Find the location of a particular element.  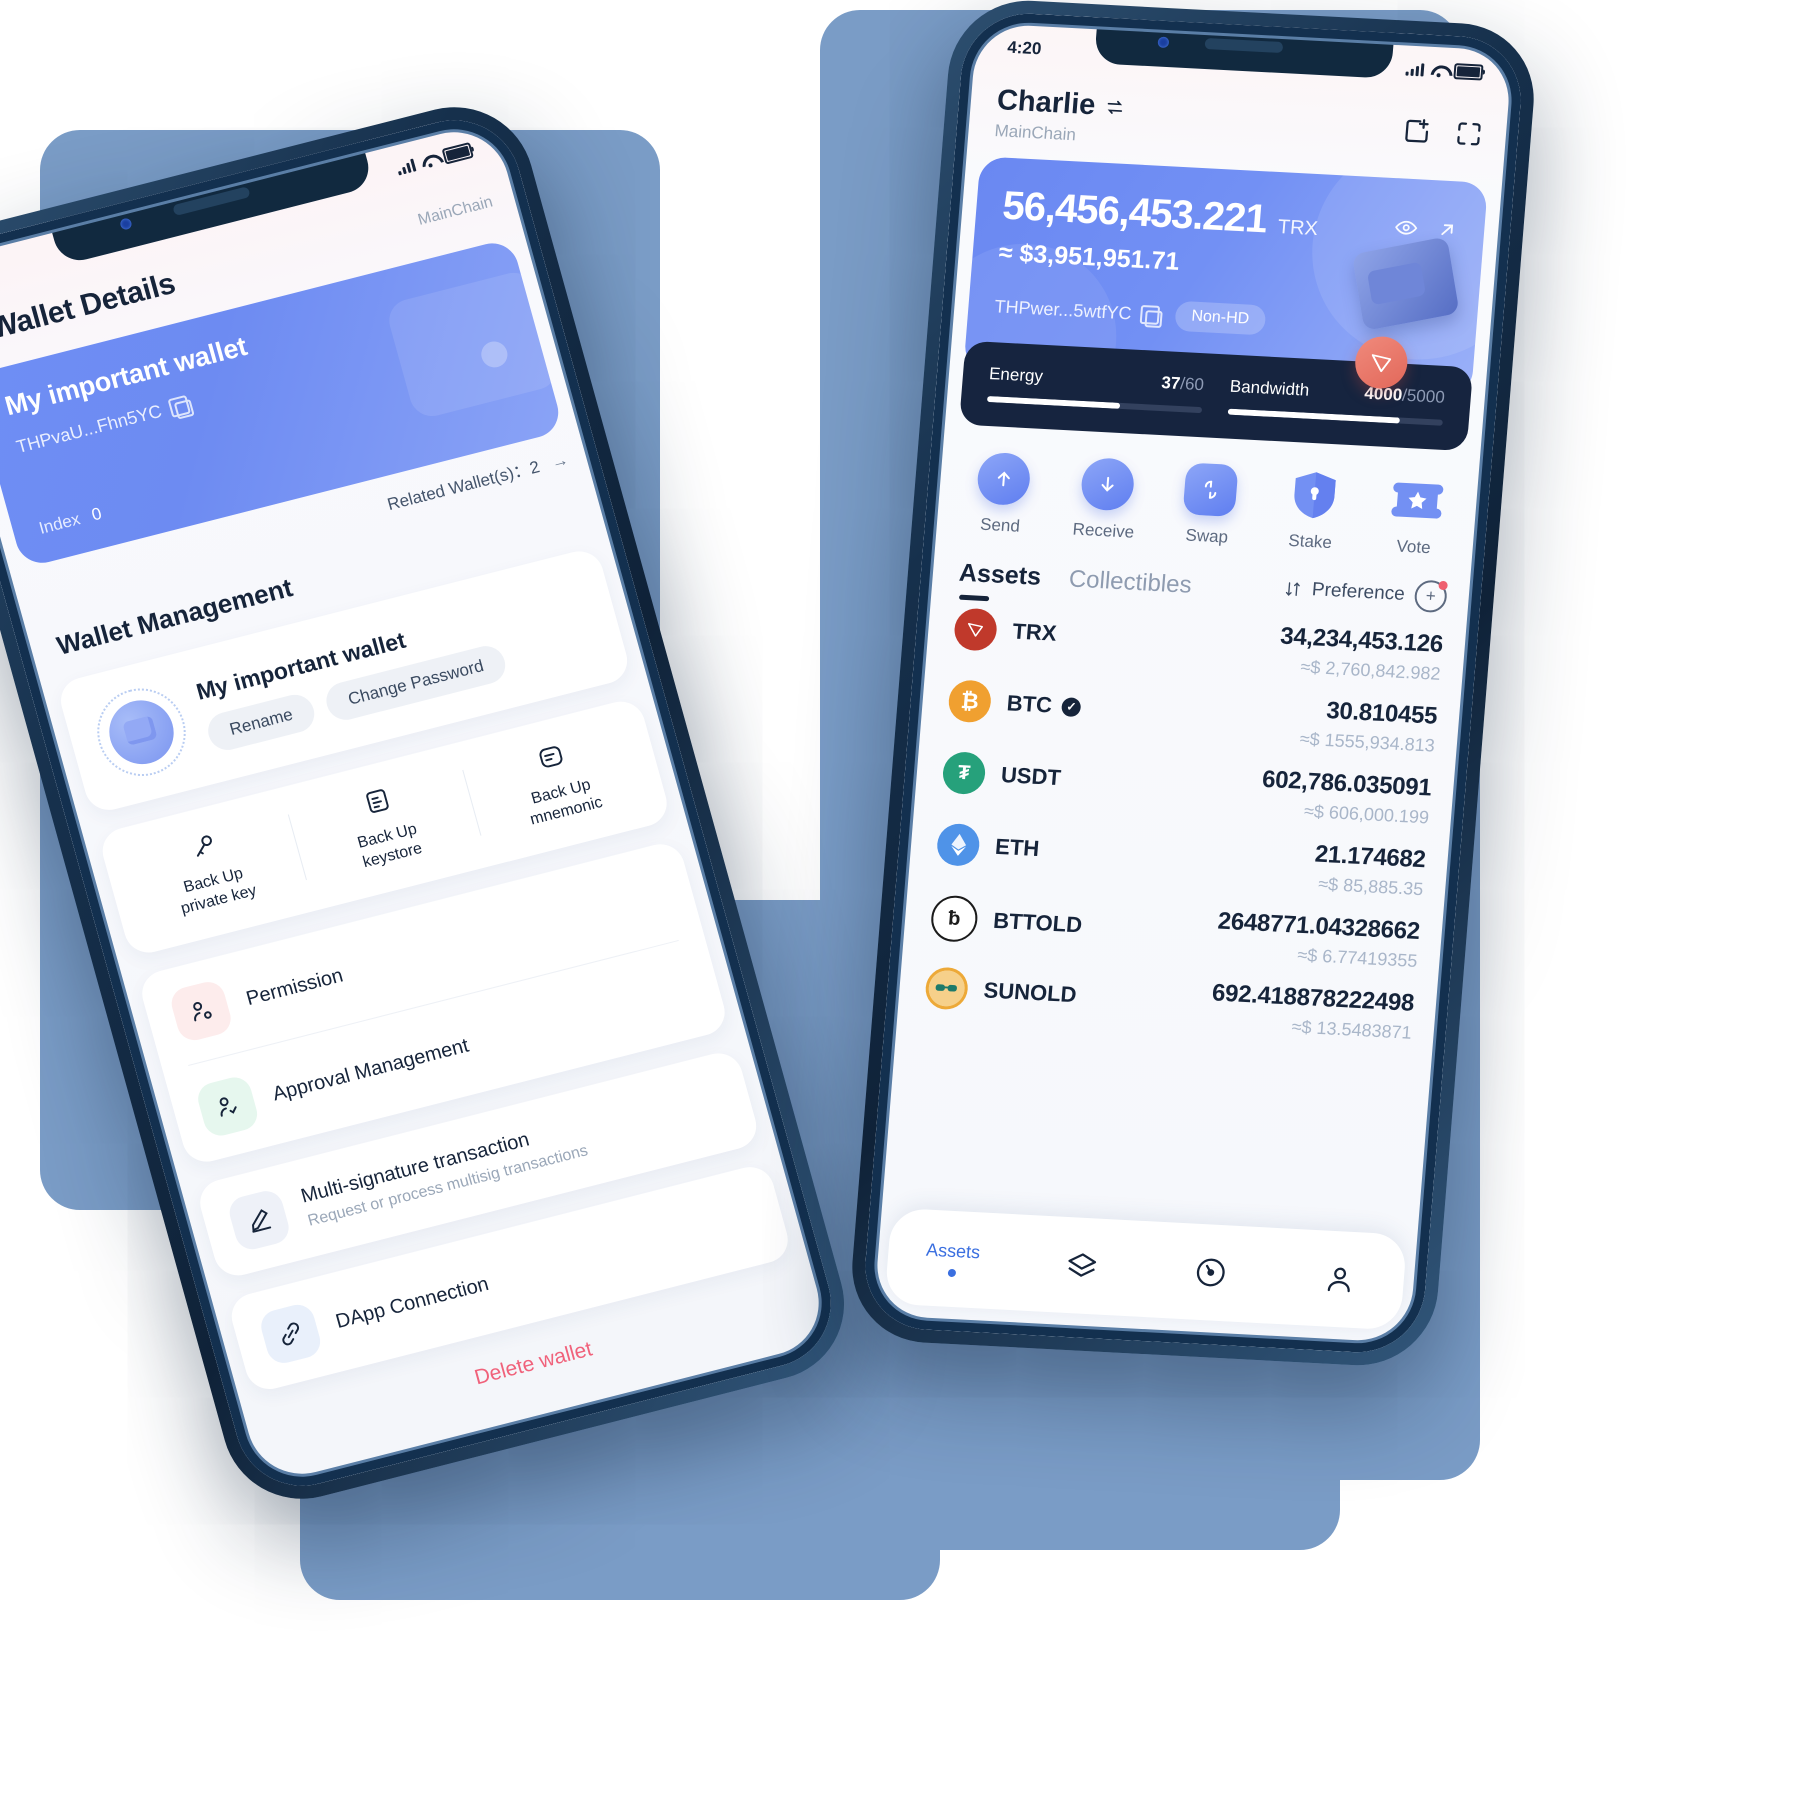

resource-used: 37 is located at coordinates (1171, 383).